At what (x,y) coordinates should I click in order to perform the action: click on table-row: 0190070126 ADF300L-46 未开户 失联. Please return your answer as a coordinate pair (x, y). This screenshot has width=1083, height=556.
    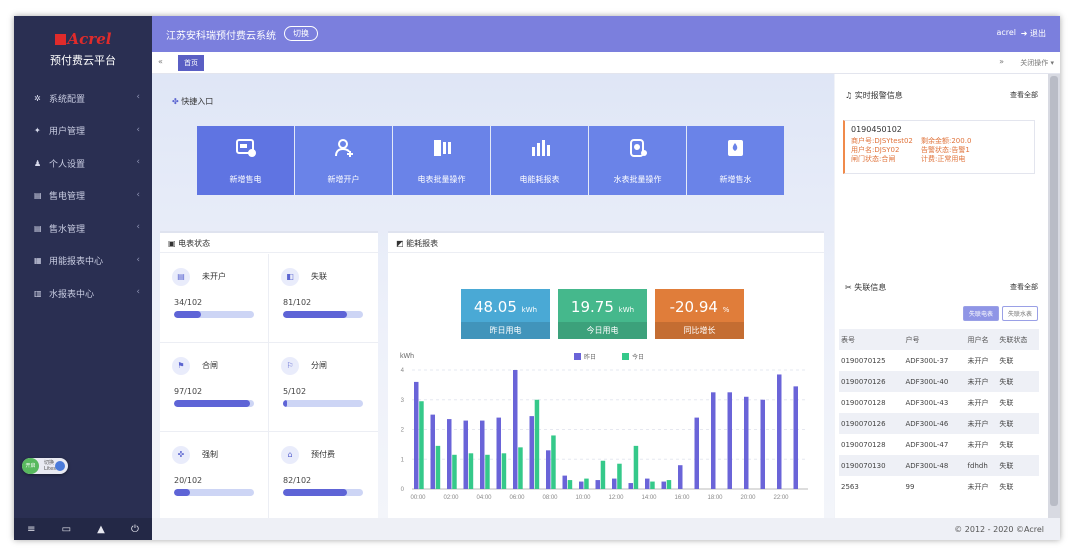
    Looking at the image, I should click on (939, 423).